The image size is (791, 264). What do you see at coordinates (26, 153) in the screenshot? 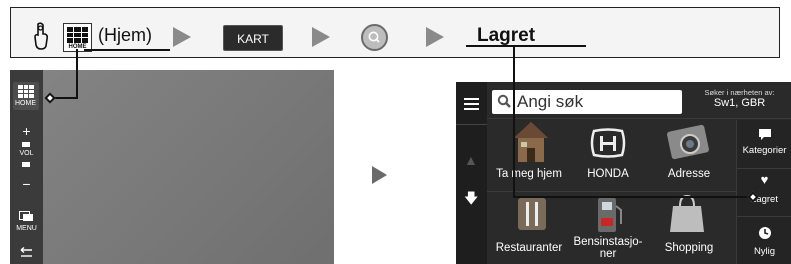
I see `vol-label: VOL` at bounding box center [26, 153].